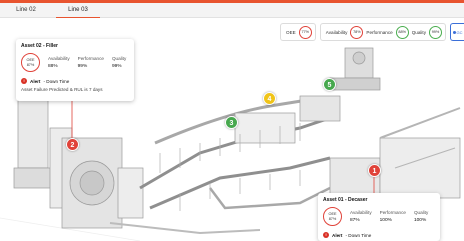 The height and width of the screenshot is (241, 464). Describe the element at coordinates (26, 10) in the screenshot. I see `tab-line-02: Line 02` at that location.